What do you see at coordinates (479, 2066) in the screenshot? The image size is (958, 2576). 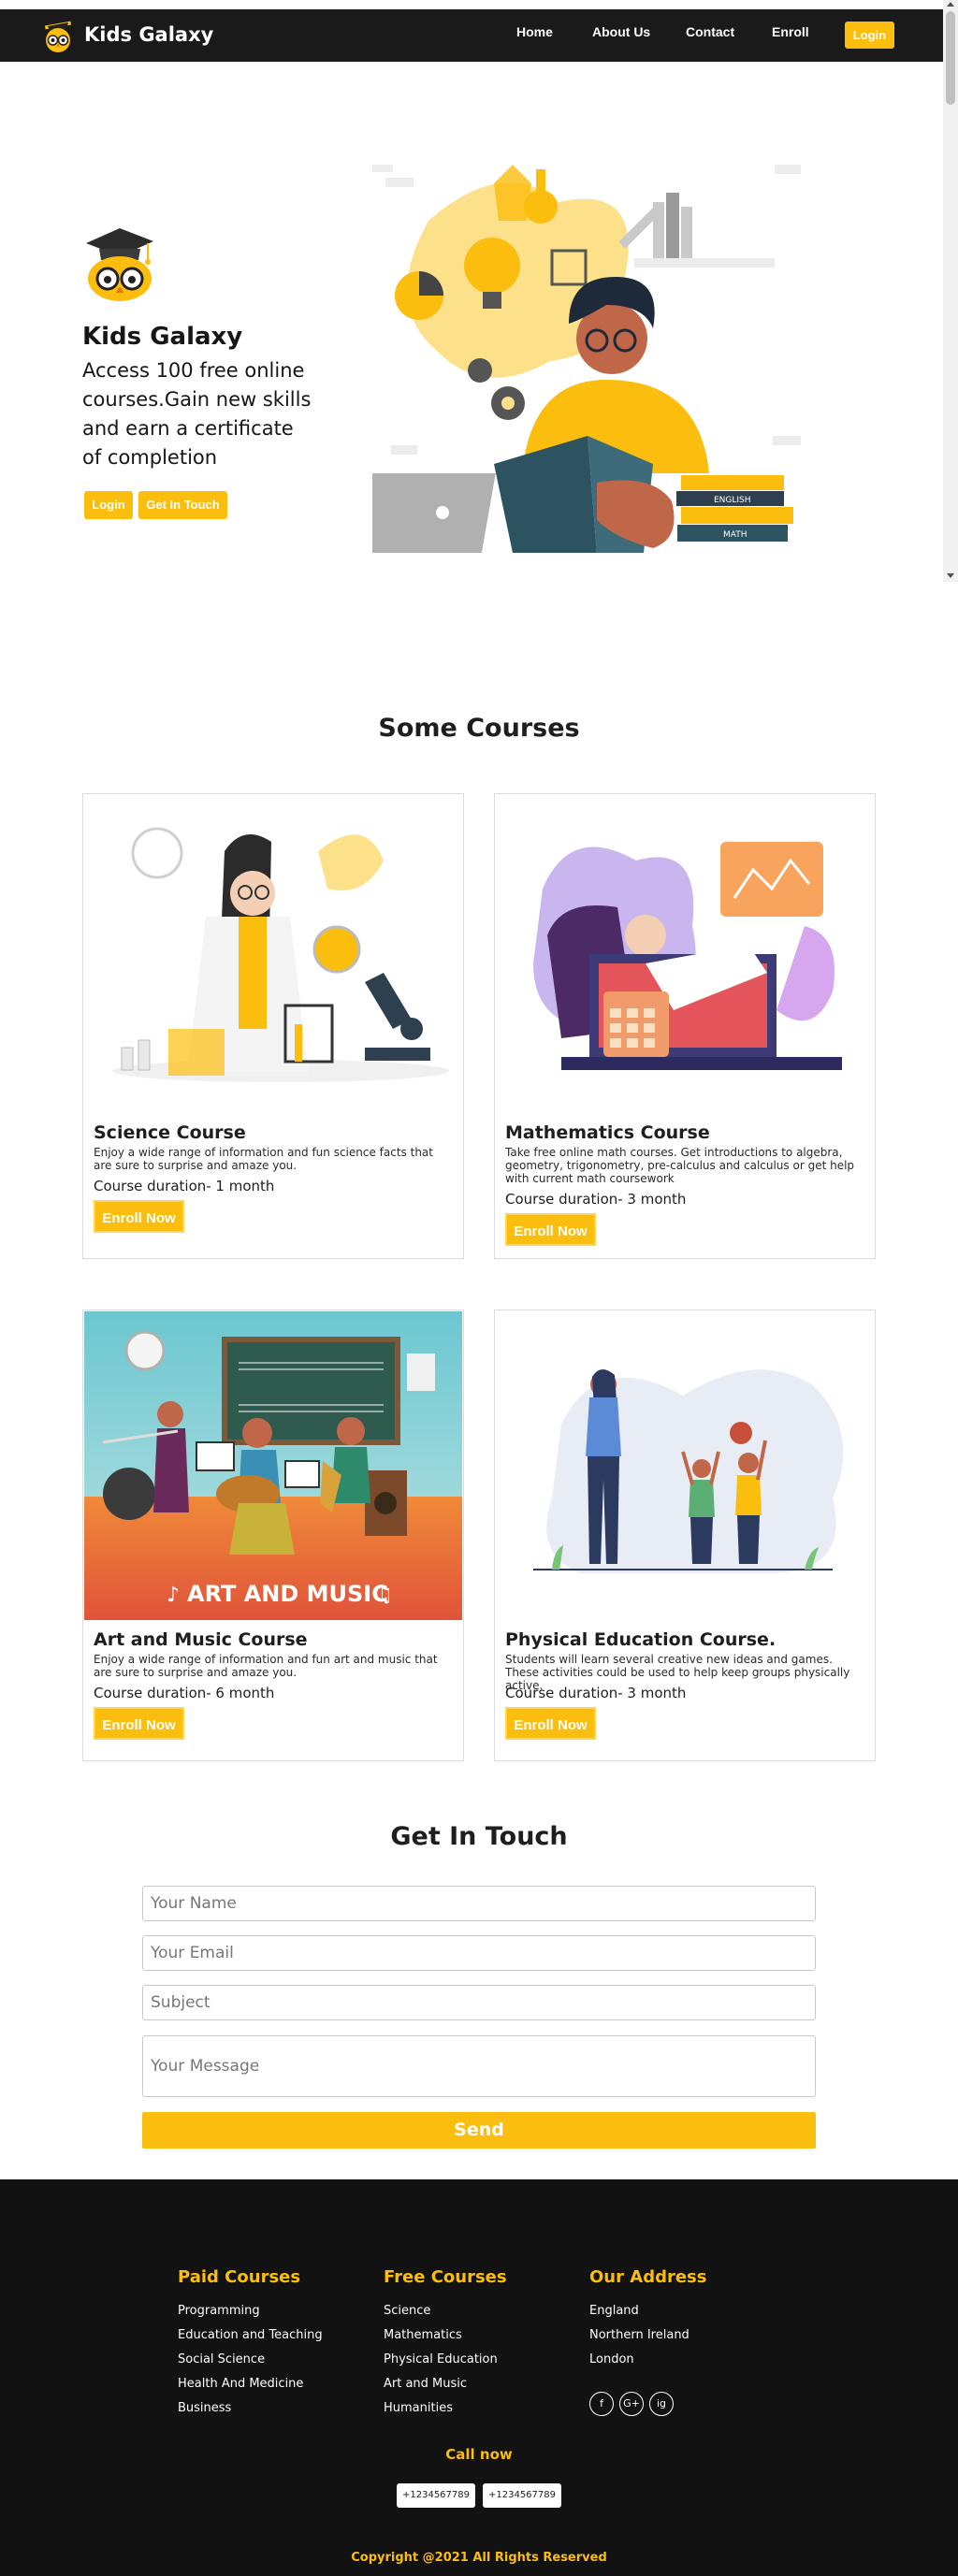 I see `message-textarea: Your Message` at bounding box center [479, 2066].